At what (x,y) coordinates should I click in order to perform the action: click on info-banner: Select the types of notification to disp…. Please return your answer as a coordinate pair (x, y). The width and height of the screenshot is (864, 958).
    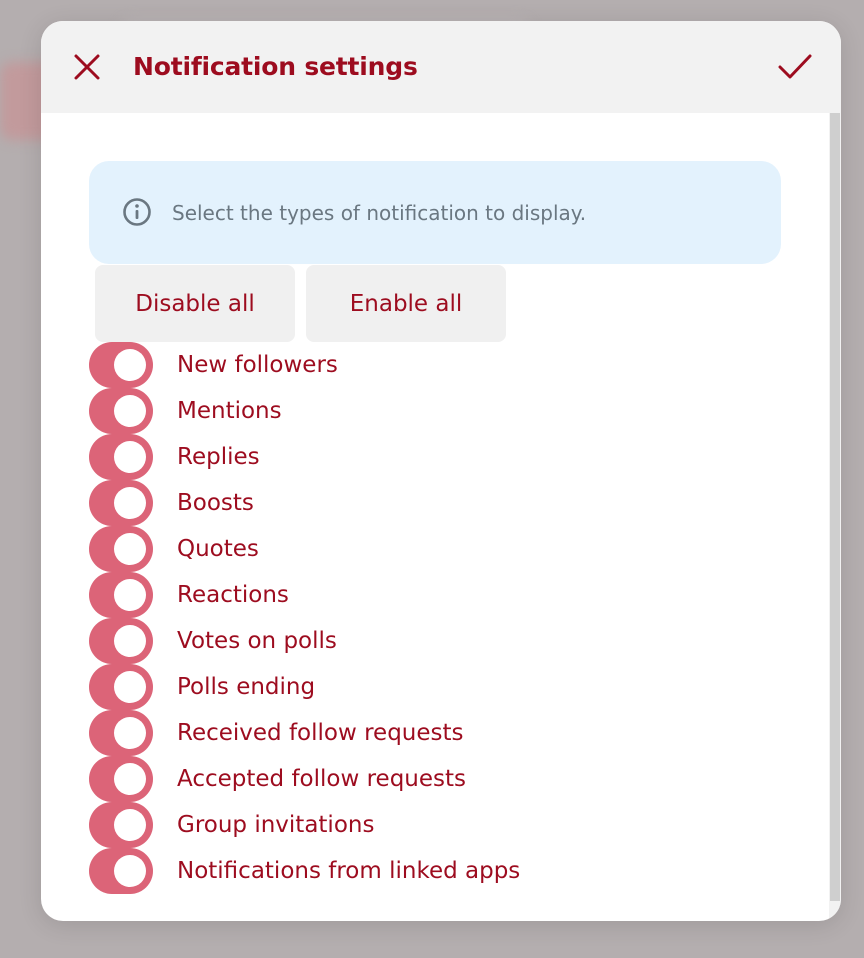
    Looking at the image, I should click on (435, 212).